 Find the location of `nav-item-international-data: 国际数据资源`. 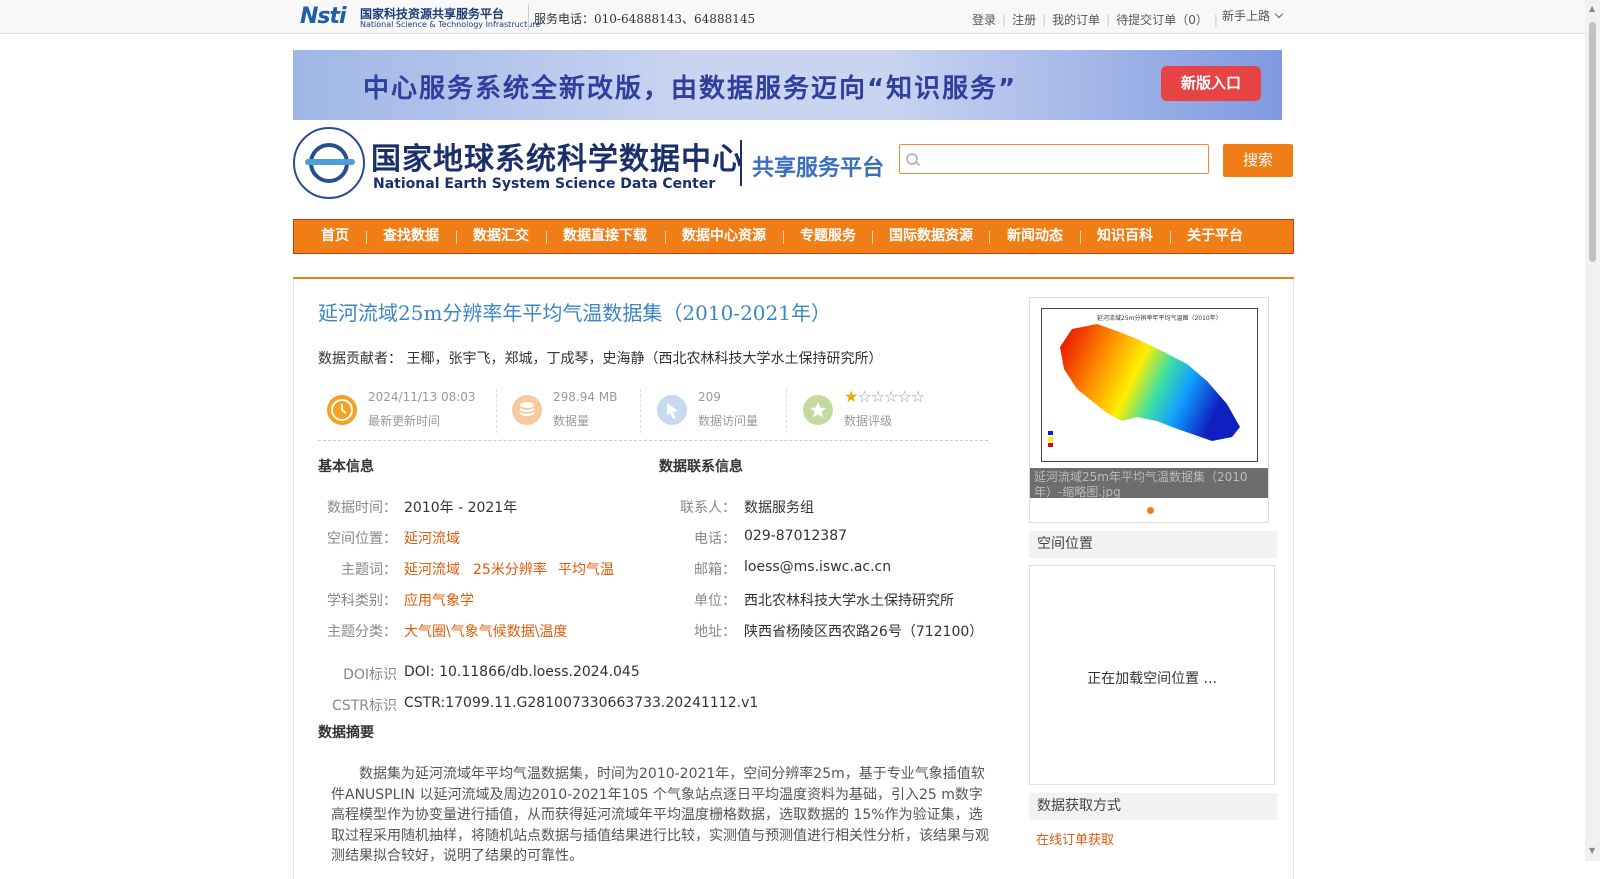

nav-item-international-data: 国际数据资源 is located at coordinates (931, 236).